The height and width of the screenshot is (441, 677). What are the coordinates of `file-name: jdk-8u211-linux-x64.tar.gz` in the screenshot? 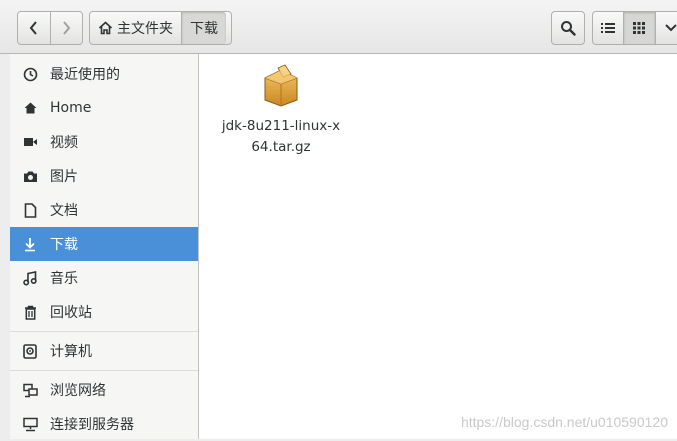 It's located at (281, 136).